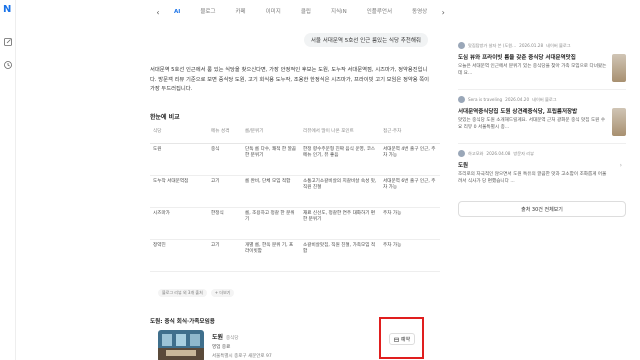 The image size is (640, 360). What do you see at coordinates (217, 337) in the screenshot?
I see `place-name-text: 도원` at bounding box center [217, 337].